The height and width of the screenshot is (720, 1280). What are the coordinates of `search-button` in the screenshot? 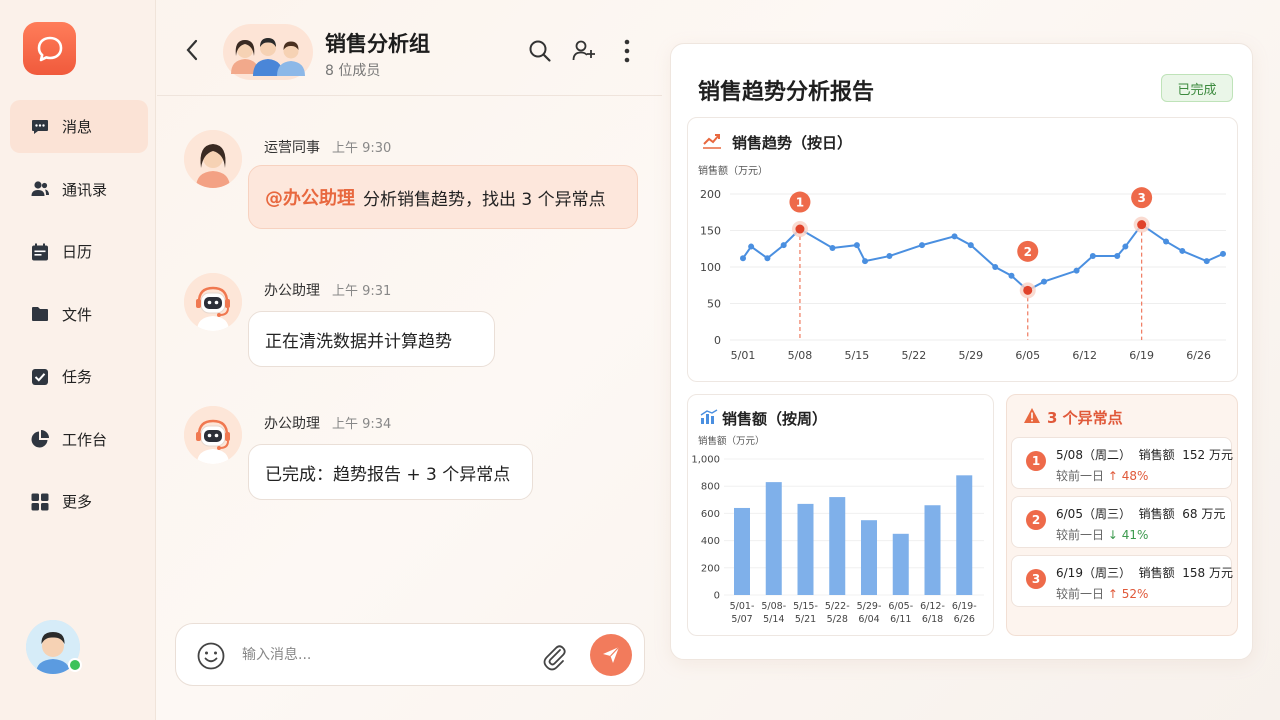 It's located at (540, 51).